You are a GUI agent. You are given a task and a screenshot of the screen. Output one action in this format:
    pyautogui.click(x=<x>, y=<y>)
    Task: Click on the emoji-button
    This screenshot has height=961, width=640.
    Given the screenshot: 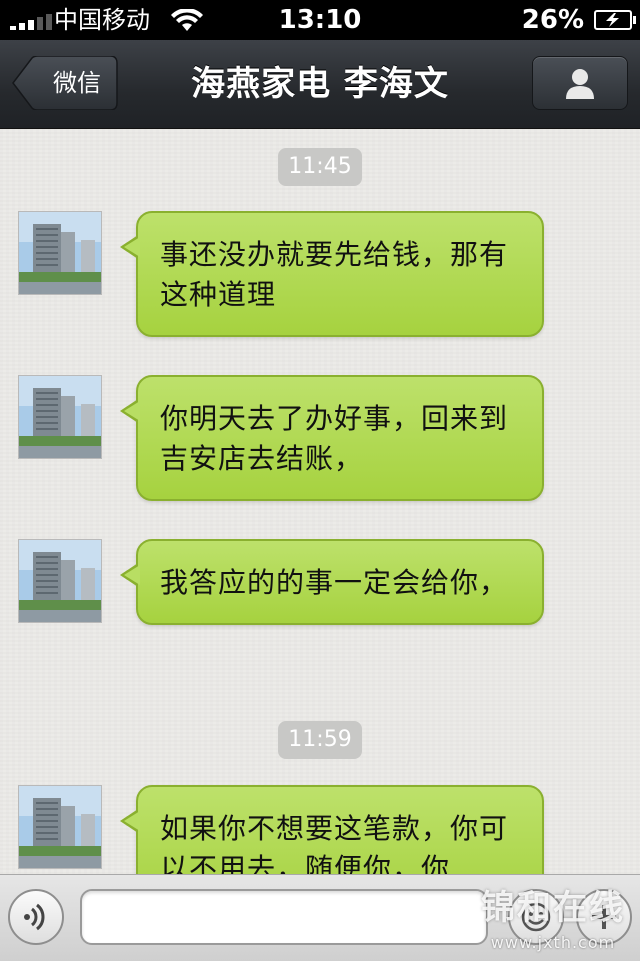 What is the action you would take?
    pyautogui.click(x=536, y=917)
    